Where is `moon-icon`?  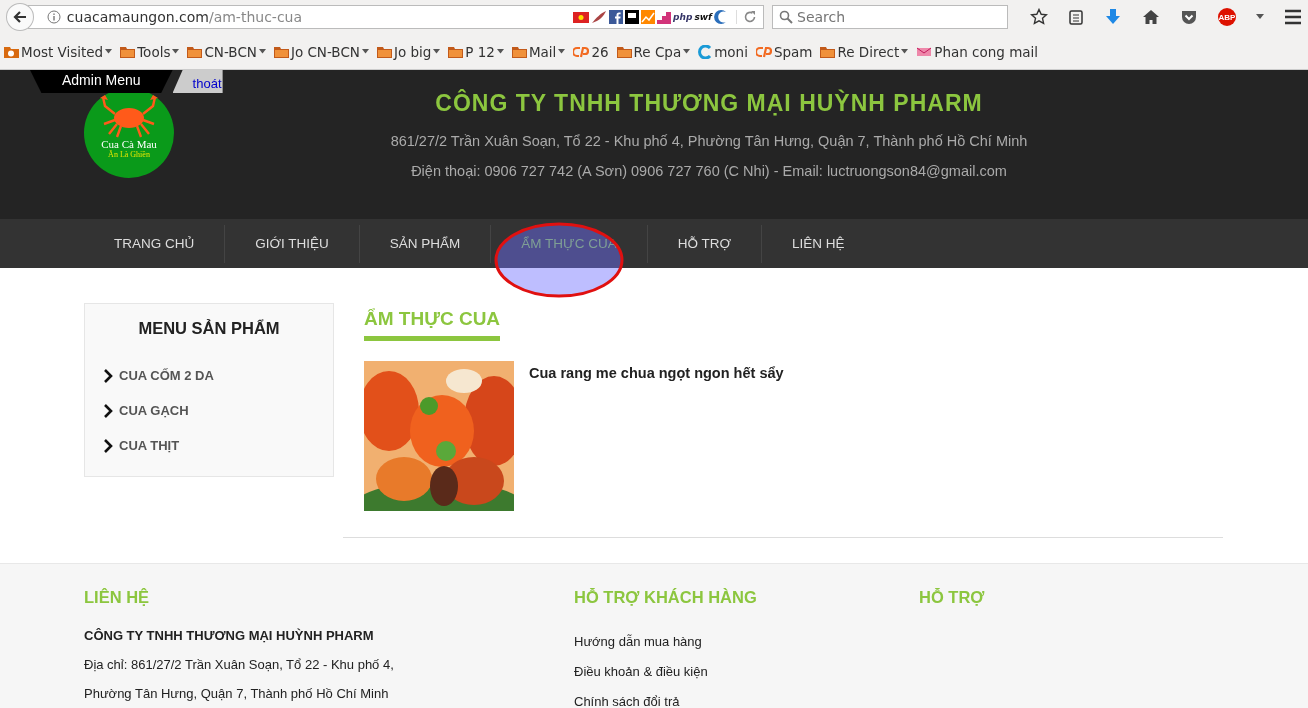
moon-icon is located at coordinates (721, 17).